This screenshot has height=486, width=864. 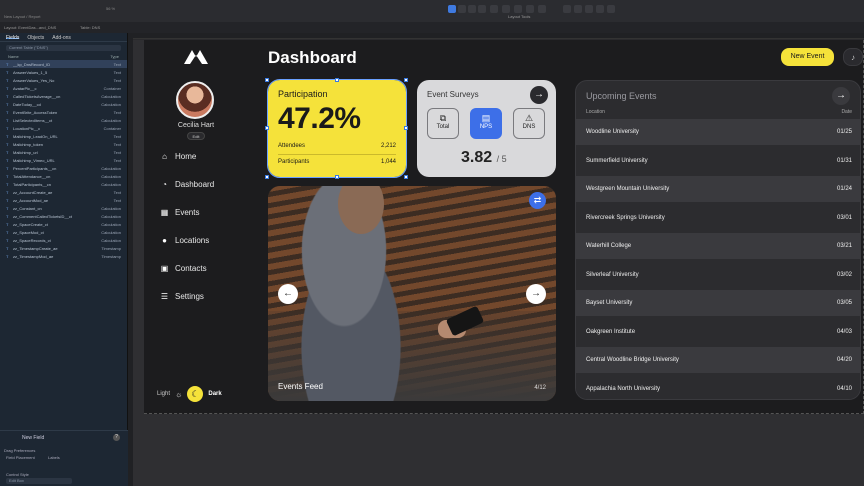 I want to click on lock-icon, so click(x=600, y=9).